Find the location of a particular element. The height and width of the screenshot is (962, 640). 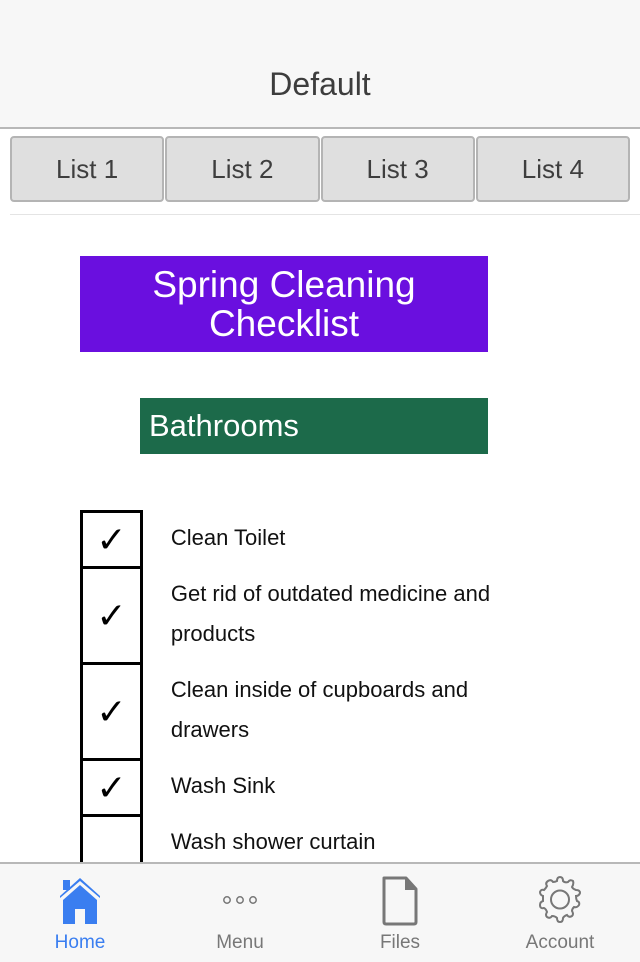

checklist-title-line-1: Spring Cleaning is located at coordinates (284, 284).